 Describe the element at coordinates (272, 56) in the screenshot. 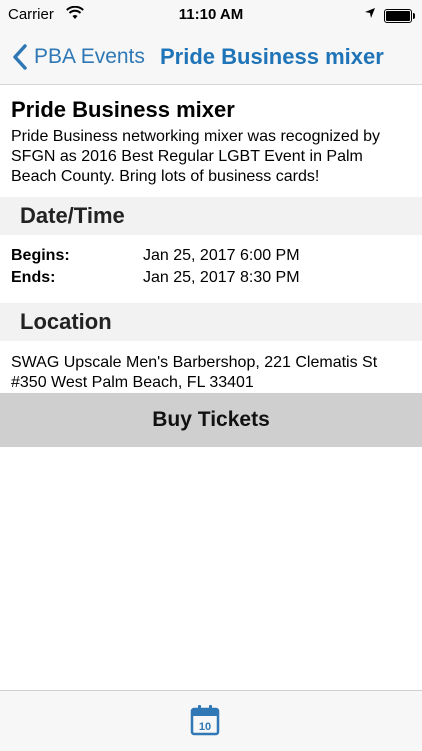

I see `page-title: Pride Business mixer` at that location.